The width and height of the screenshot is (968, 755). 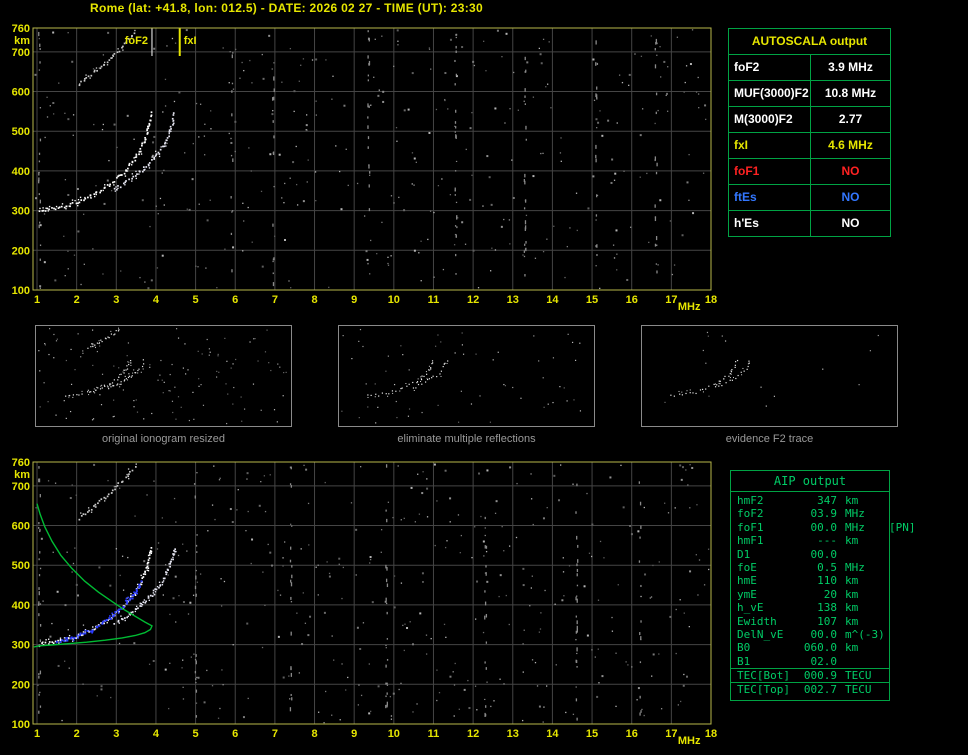 What do you see at coordinates (632, 734) in the screenshot?
I see `svg-text: 16` at bounding box center [632, 734].